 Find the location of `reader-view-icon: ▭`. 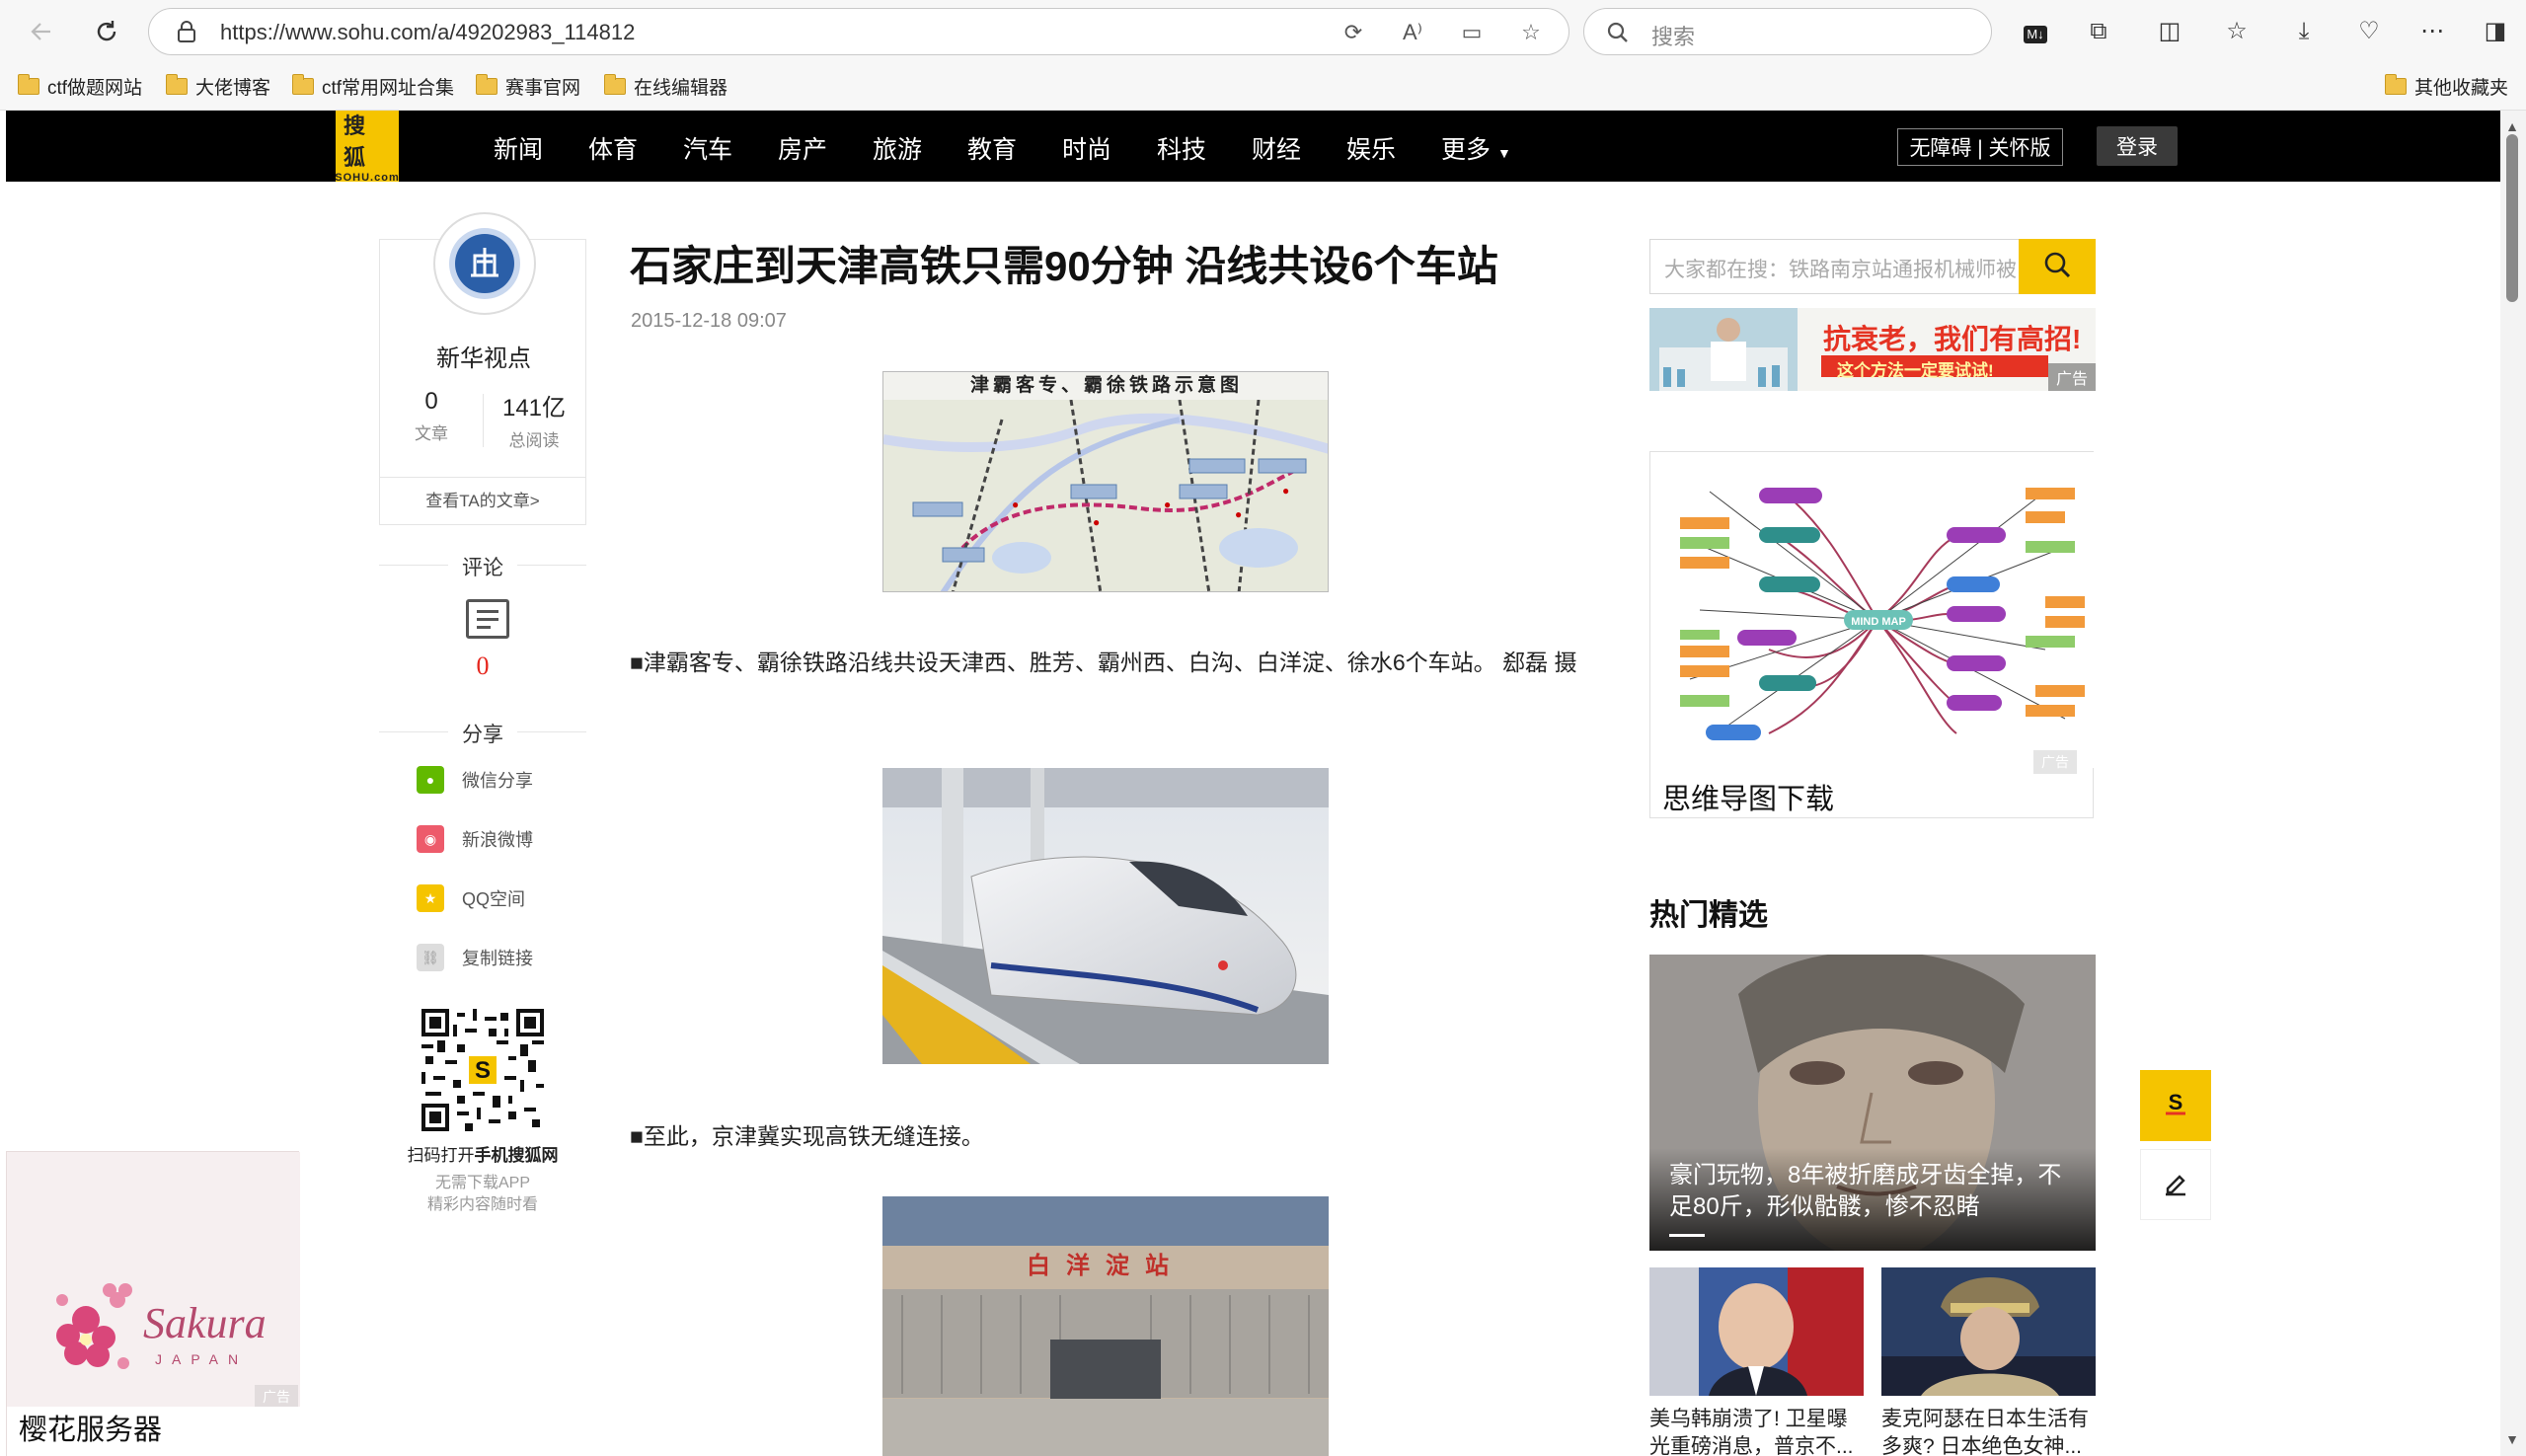

reader-view-icon: ▭ is located at coordinates (1472, 32).